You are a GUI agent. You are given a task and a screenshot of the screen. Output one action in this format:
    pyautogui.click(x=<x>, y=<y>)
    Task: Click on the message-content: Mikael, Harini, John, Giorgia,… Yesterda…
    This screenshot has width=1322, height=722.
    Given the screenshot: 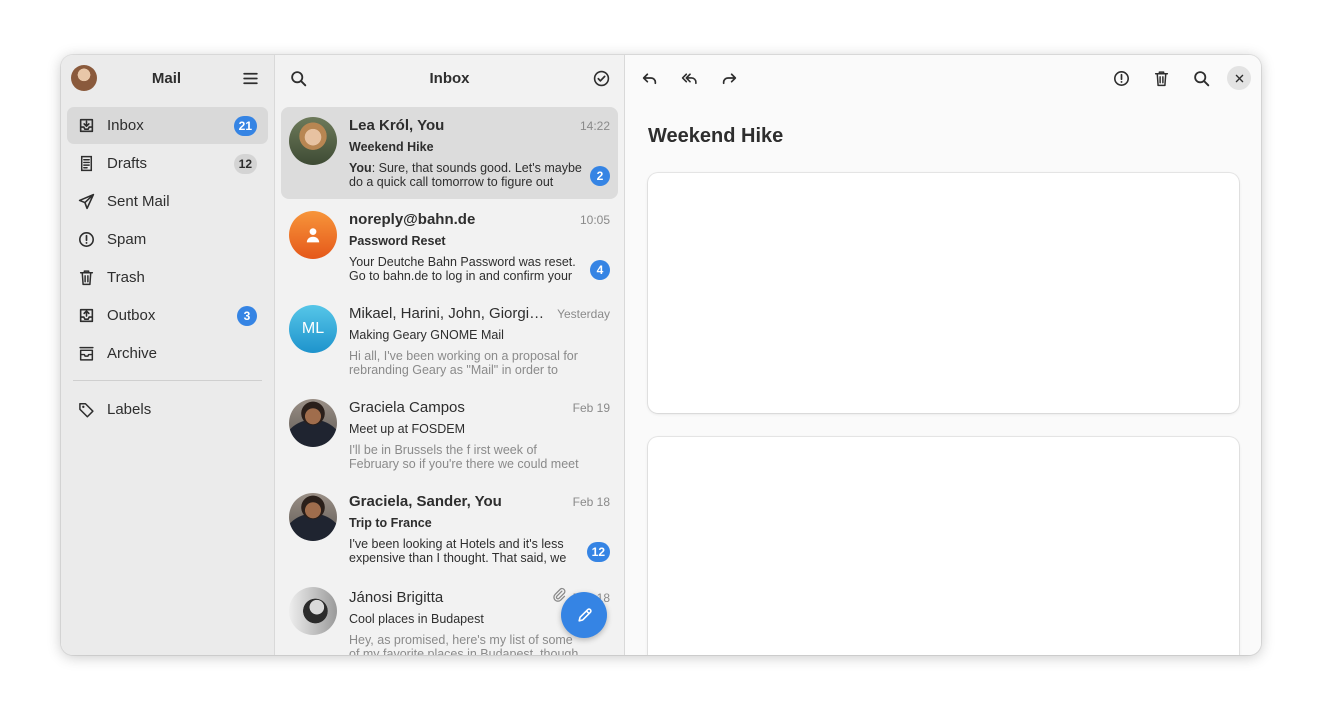 What is the action you would take?
    pyautogui.click(x=479, y=341)
    